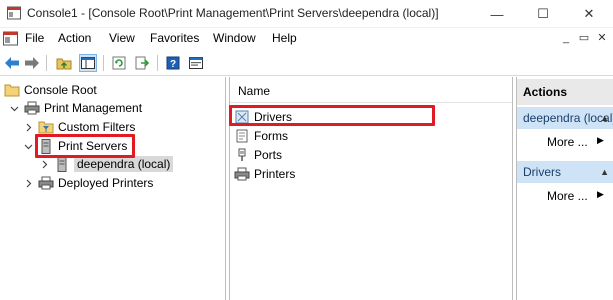 The width and height of the screenshot is (613, 300). What do you see at coordinates (542, 172) in the screenshot?
I see `actions-section-label: Drivers` at bounding box center [542, 172].